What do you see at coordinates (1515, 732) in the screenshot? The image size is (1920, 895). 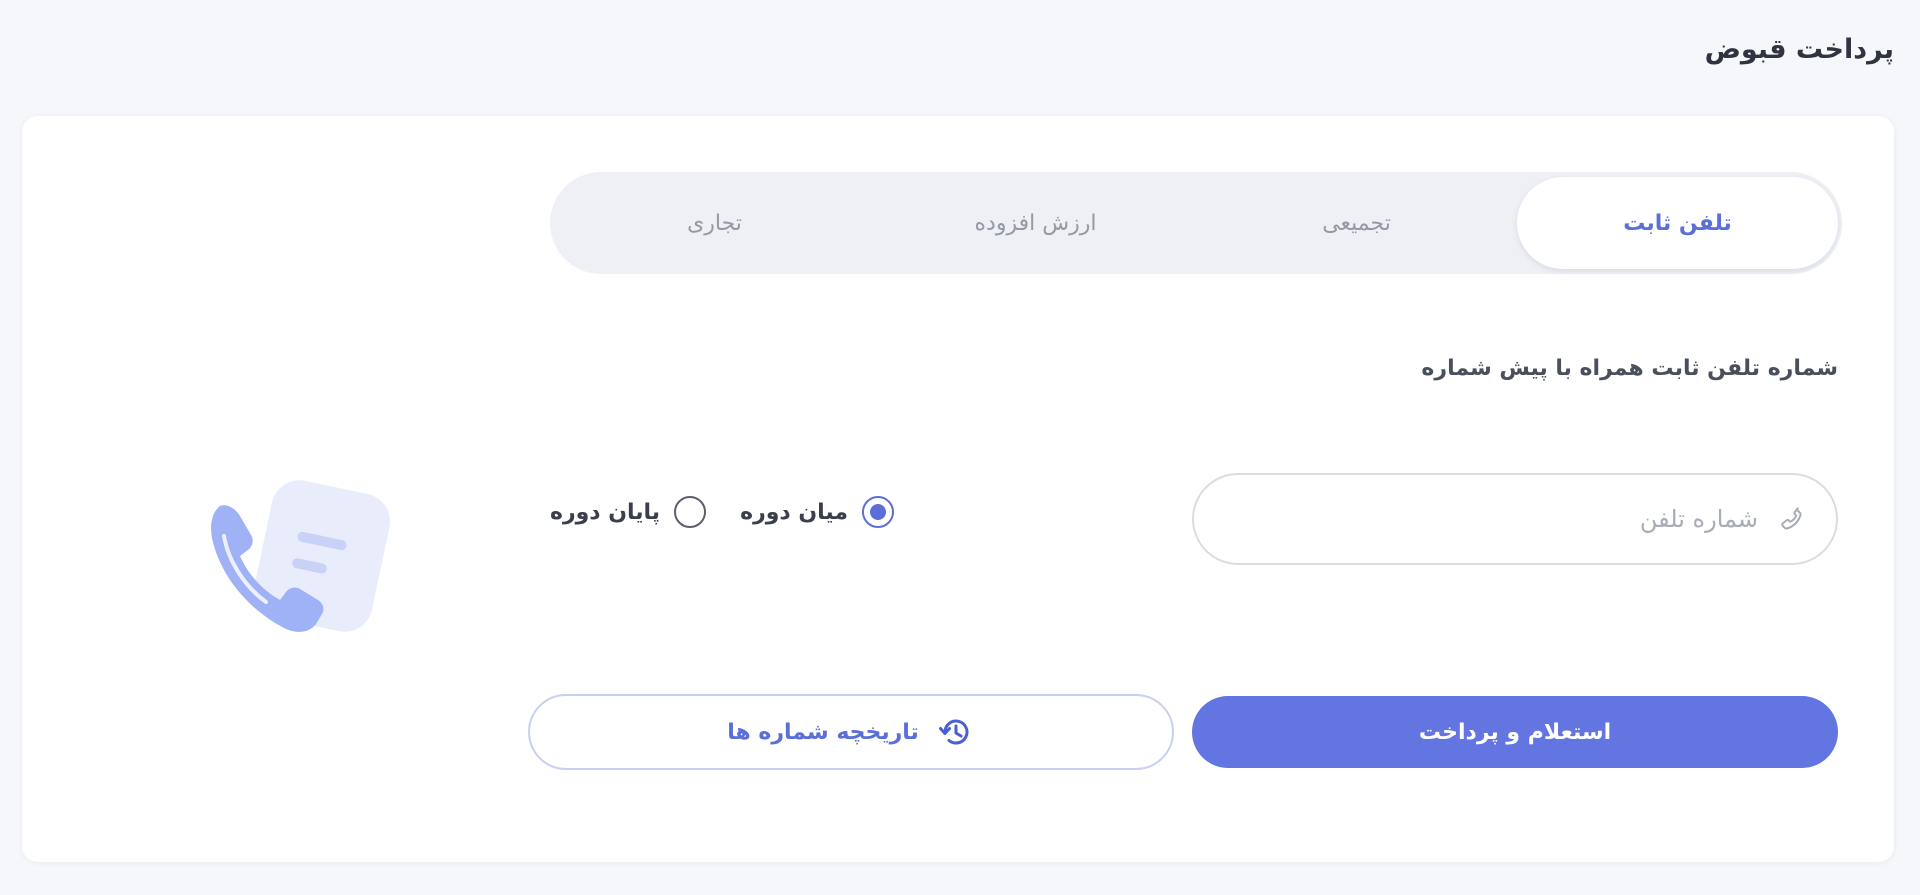 I see `inquiry-and-pay-button: استعلام و پرداخت` at bounding box center [1515, 732].